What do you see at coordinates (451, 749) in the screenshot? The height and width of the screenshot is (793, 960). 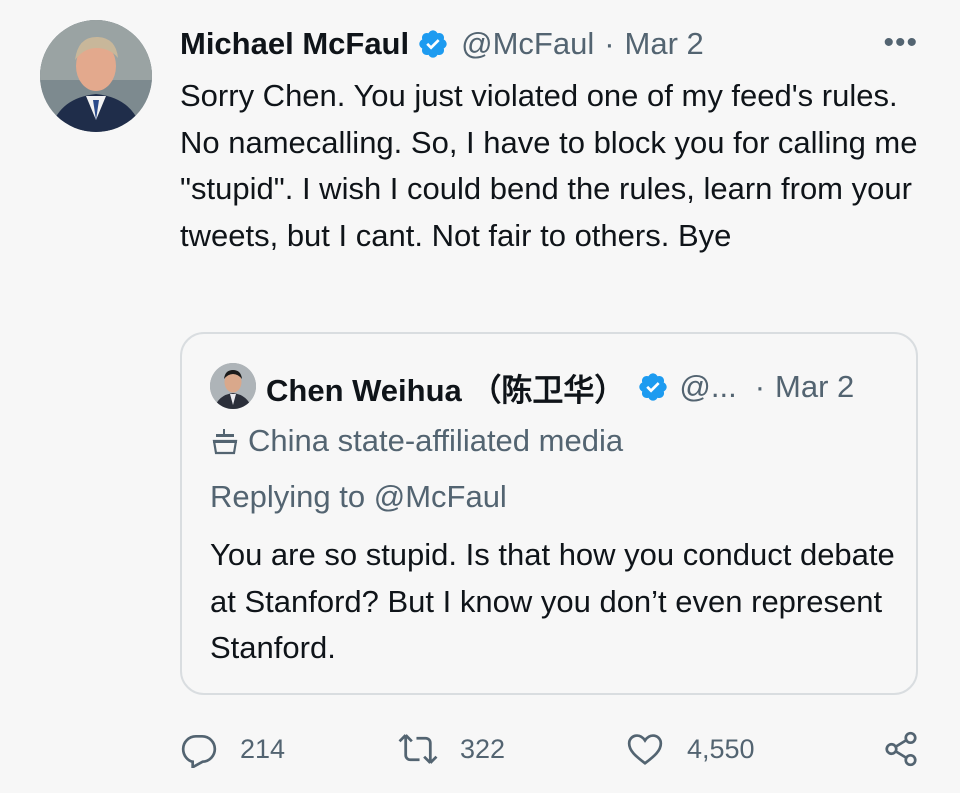 I see `retweet-button: 322` at bounding box center [451, 749].